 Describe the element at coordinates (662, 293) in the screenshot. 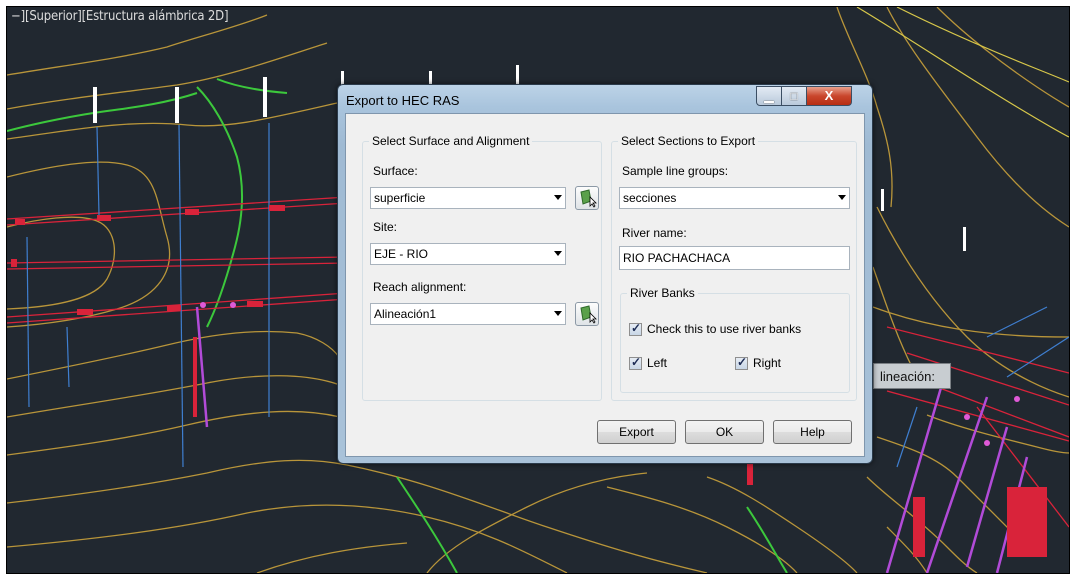

I see `river-banks-group-title: River Banks` at that location.